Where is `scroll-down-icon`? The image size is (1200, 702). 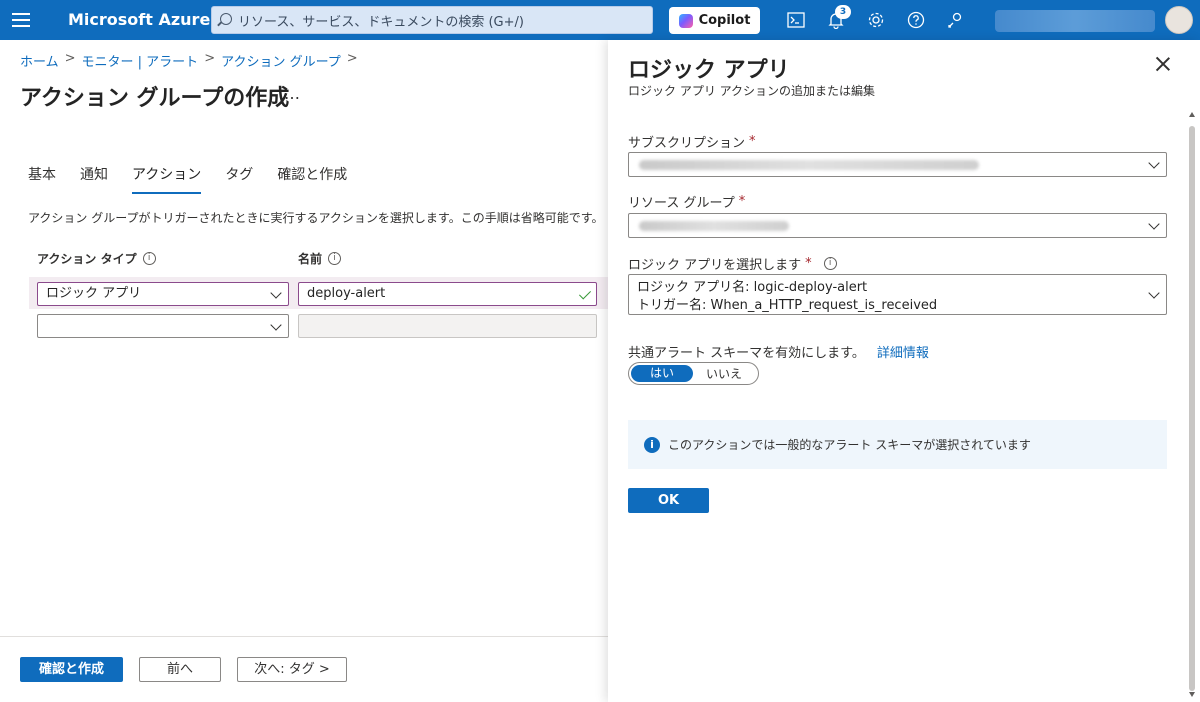 scroll-down-icon is located at coordinates (1192, 694).